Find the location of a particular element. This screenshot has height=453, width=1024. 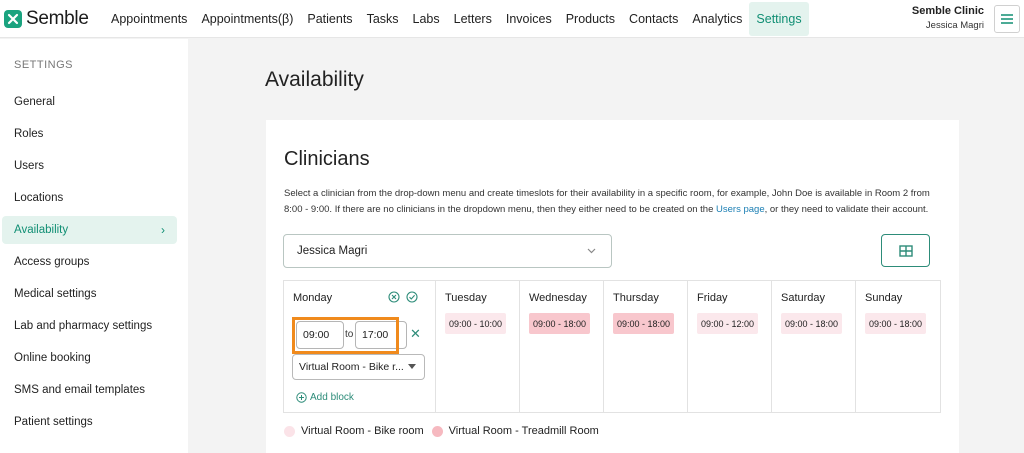

day-column-sunday: Sunday 09:00 - 18:00 is located at coordinates (898, 346).